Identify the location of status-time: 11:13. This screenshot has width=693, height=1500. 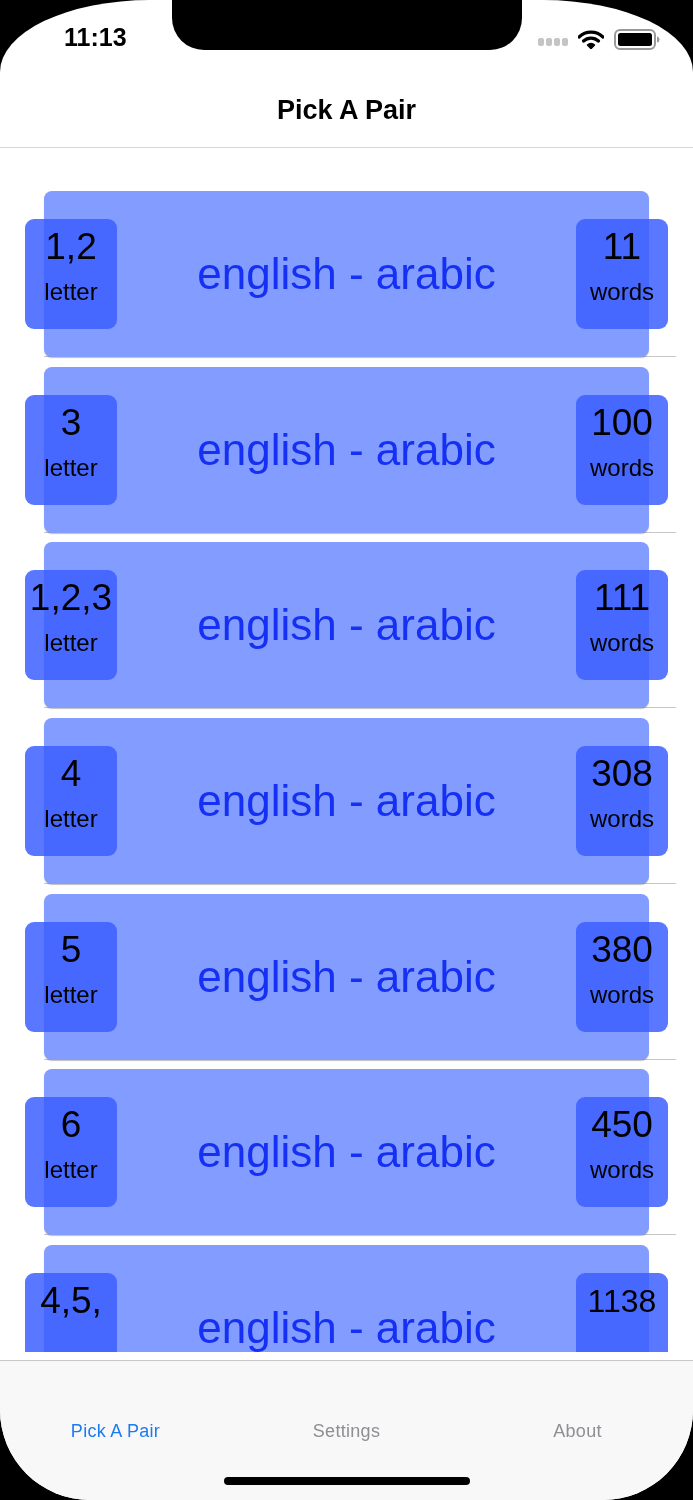
(95, 37).